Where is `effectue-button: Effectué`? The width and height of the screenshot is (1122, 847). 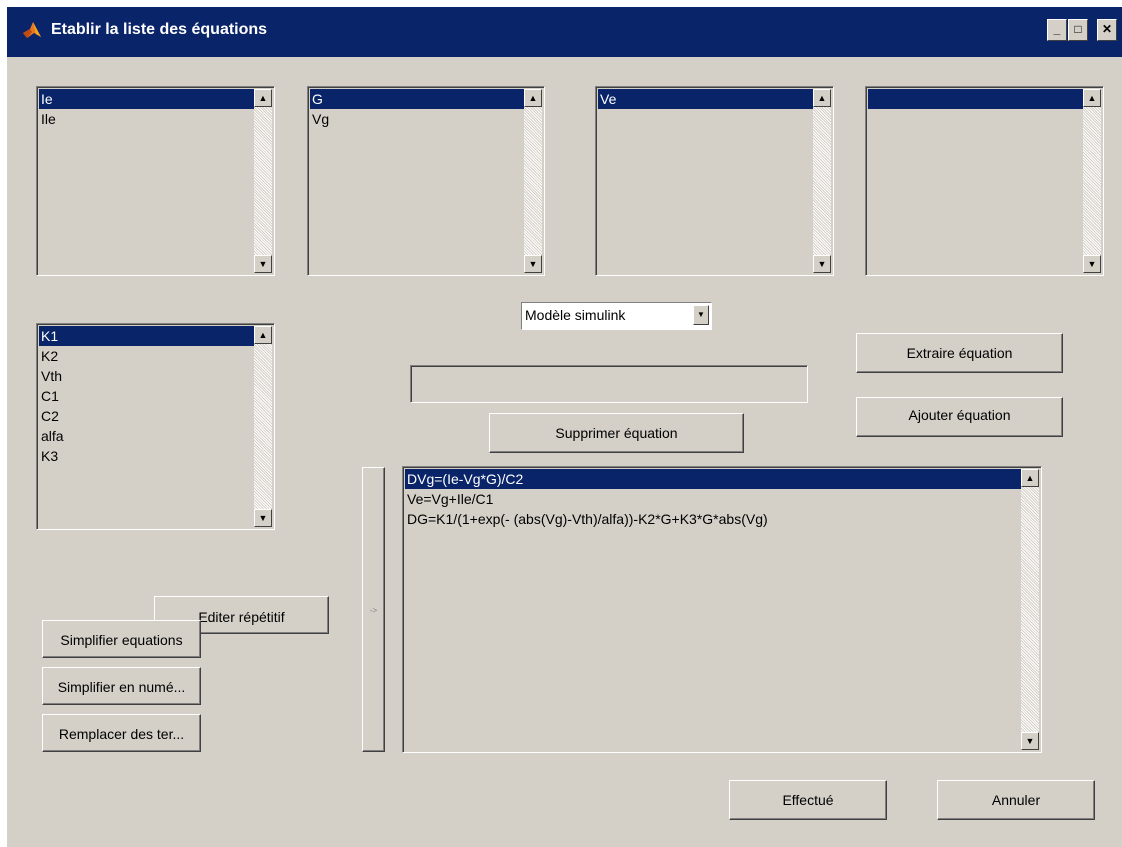
effectue-button: Effectué is located at coordinates (808, 800).